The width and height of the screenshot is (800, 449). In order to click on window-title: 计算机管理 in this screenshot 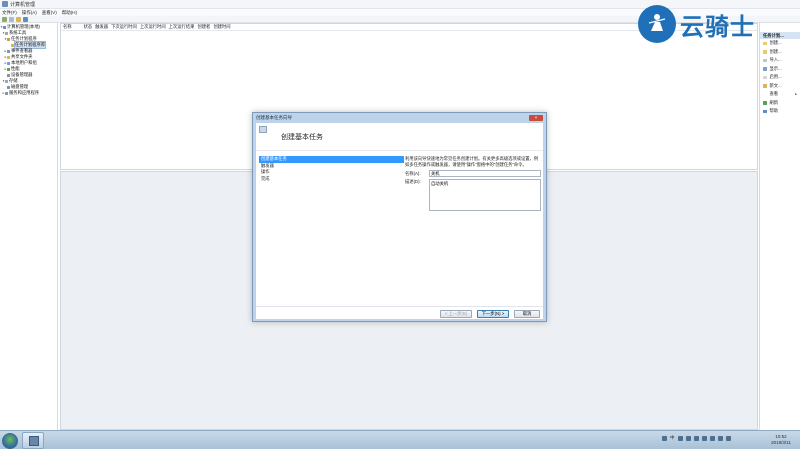, I will do `click(23, 4)`.